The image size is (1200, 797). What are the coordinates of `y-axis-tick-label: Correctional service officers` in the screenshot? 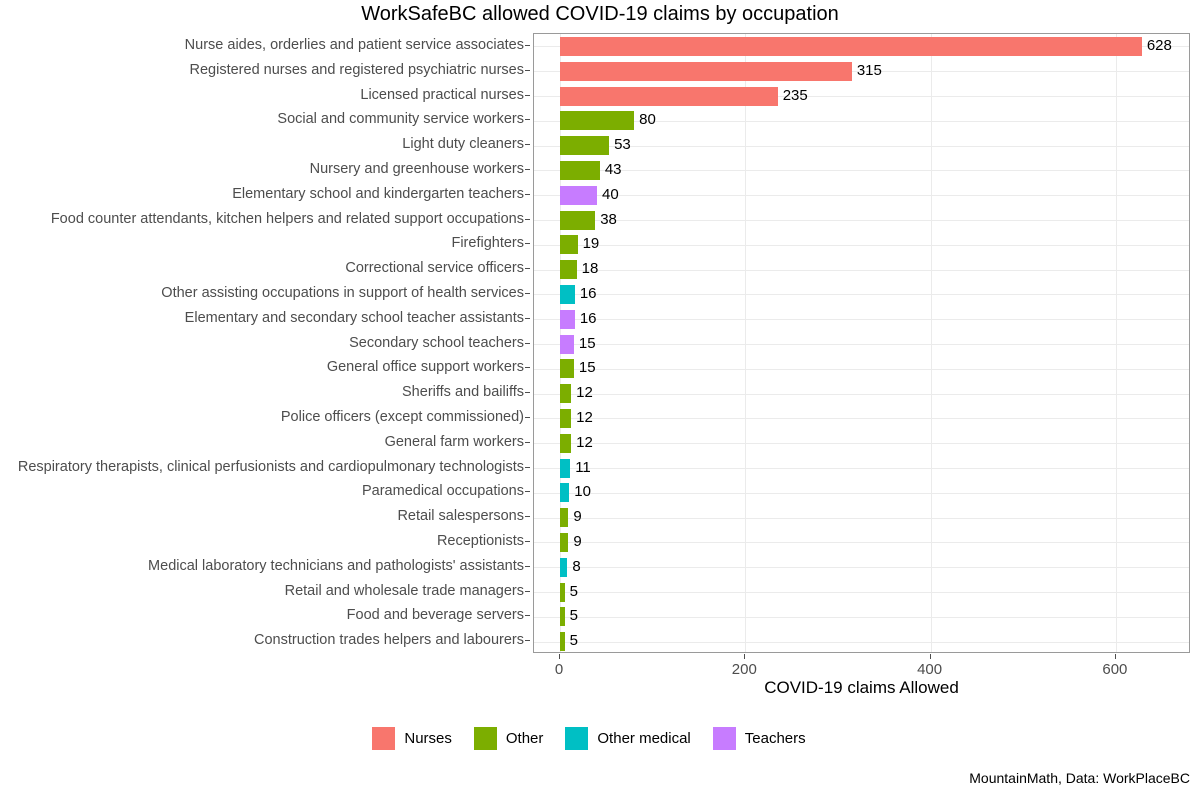 It's located at (437, 268).